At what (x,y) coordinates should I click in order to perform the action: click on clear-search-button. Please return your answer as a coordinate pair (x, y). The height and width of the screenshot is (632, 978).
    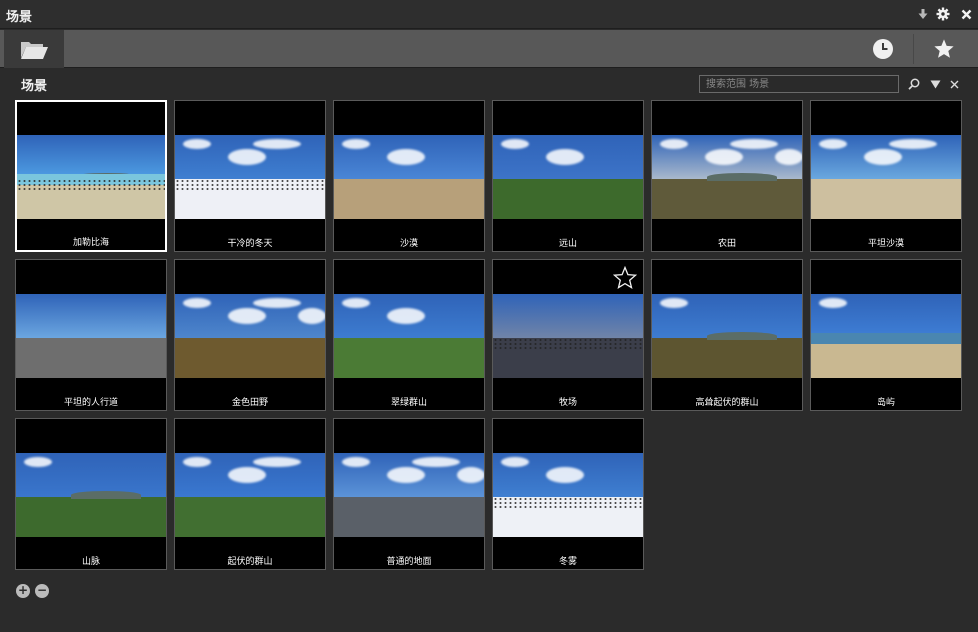
    Looking at the image, I should click on (954, 84).